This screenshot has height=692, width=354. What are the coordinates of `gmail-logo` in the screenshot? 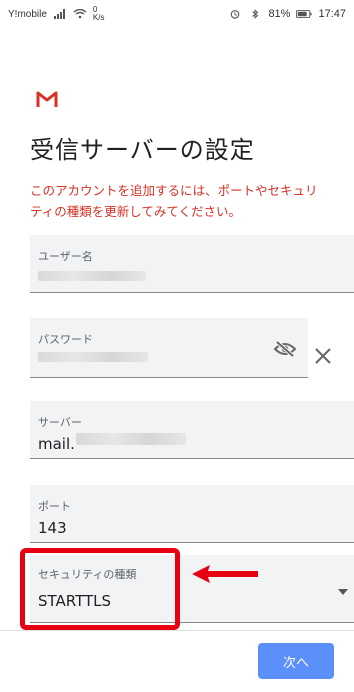 It's located at (47, 99).